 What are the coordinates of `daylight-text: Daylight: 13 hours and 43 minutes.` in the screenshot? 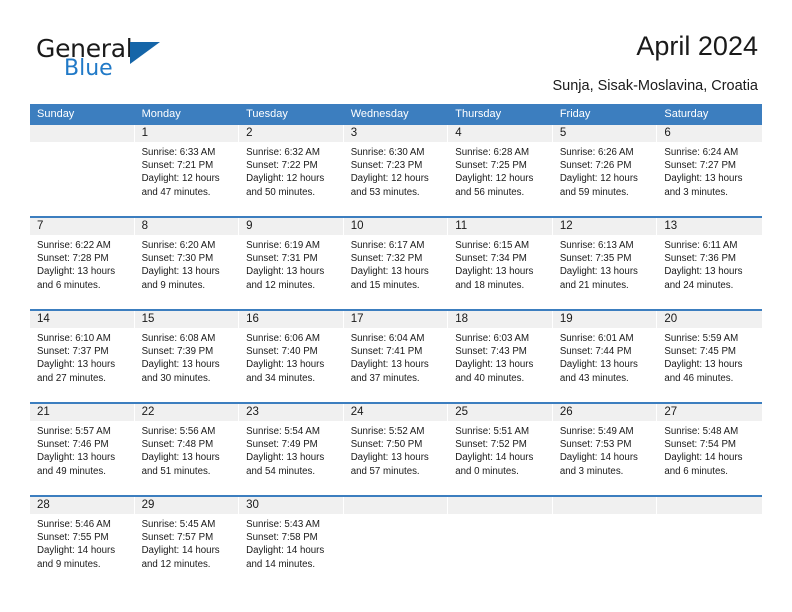 It's located at (598, 371).